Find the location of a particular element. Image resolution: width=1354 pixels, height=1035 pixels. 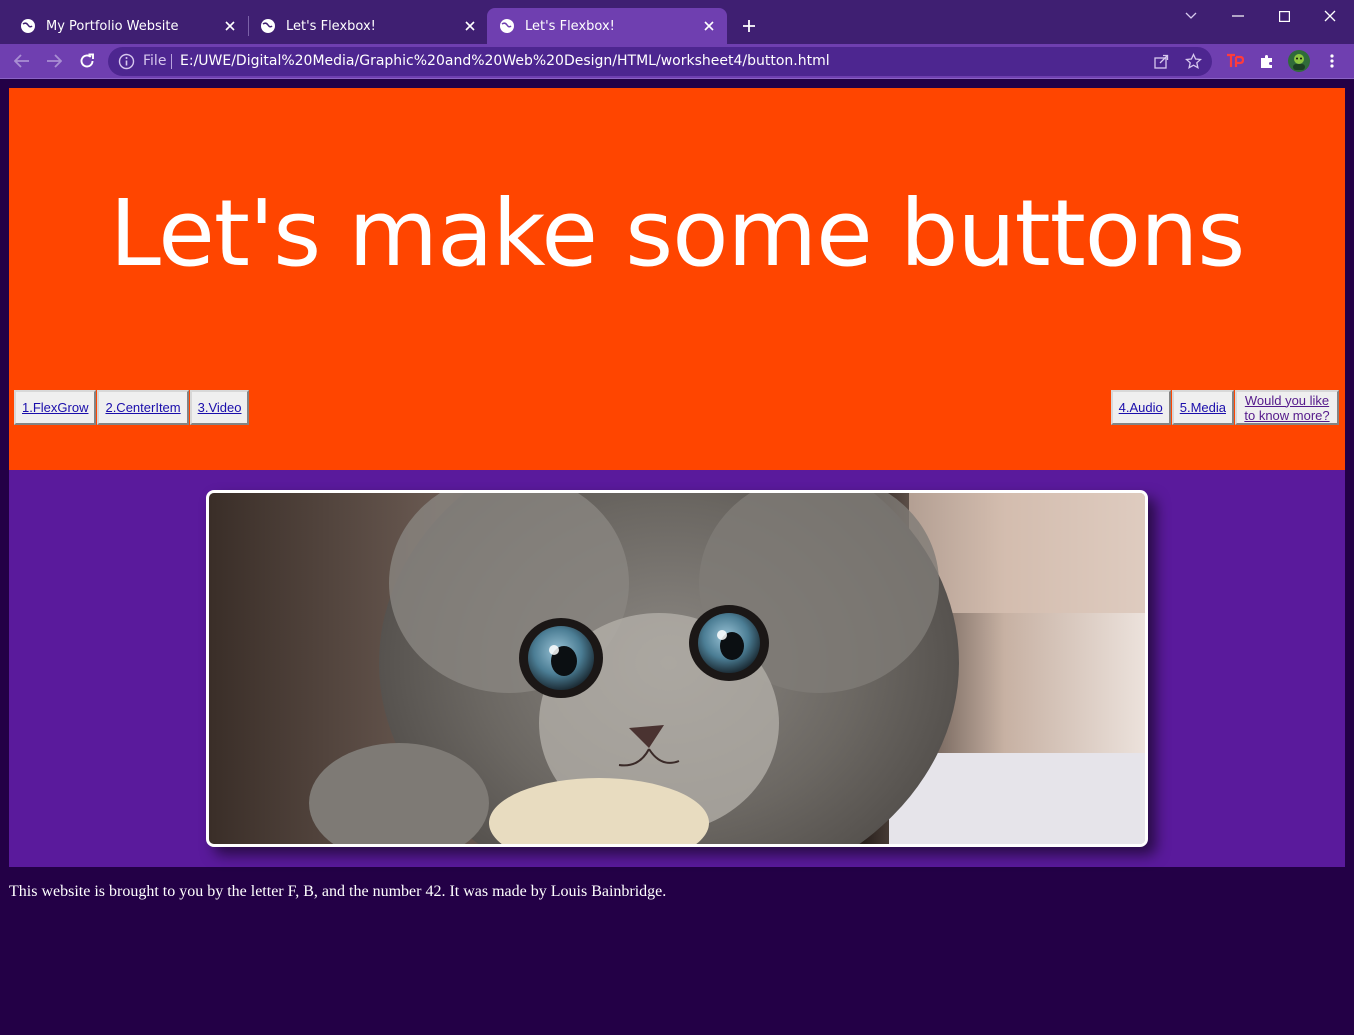

info-icon is located at coordinates (126, 61).